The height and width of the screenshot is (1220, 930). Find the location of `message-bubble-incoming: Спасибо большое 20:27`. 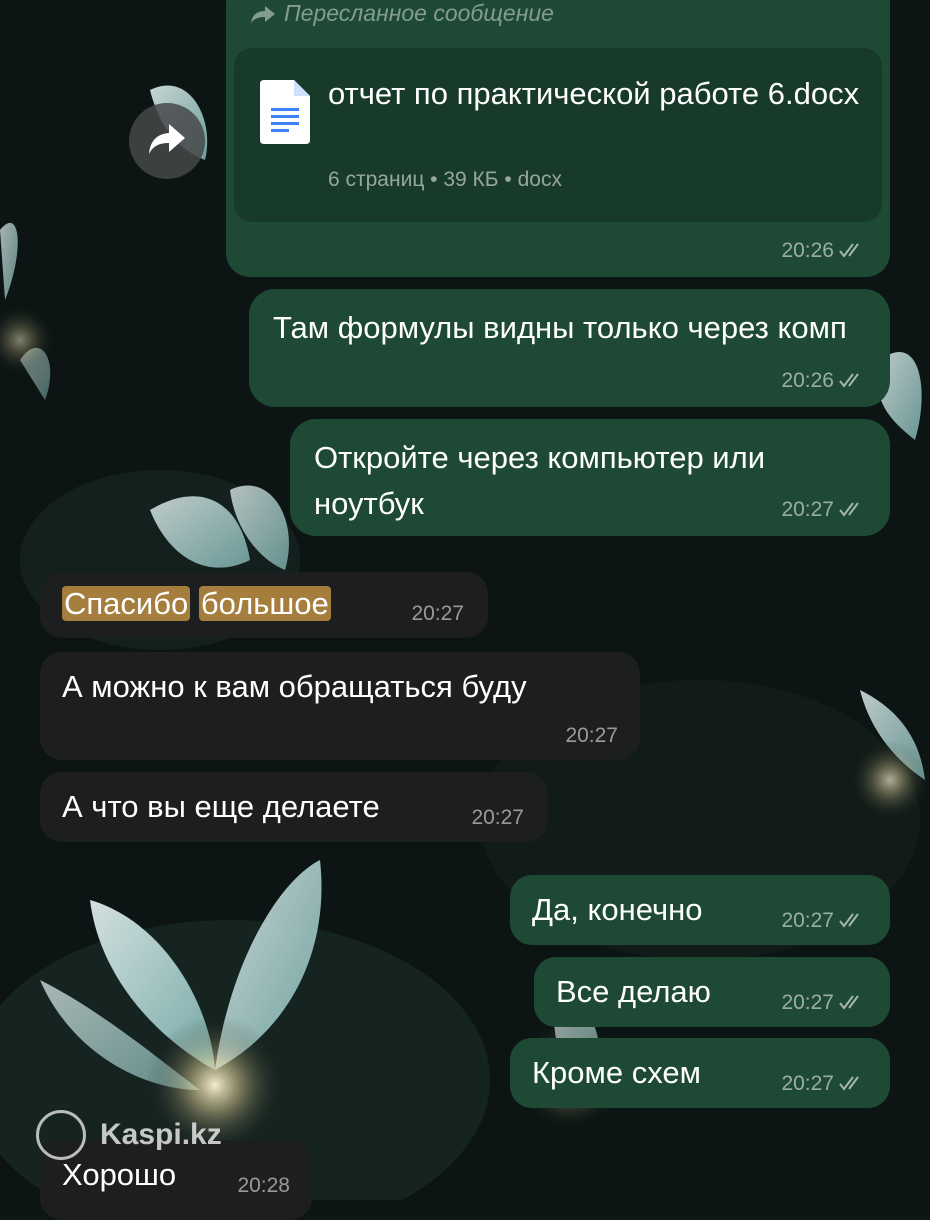

message-bubble-incoming: Спасибо большое 20:27 is located at coordinates (264, 605).